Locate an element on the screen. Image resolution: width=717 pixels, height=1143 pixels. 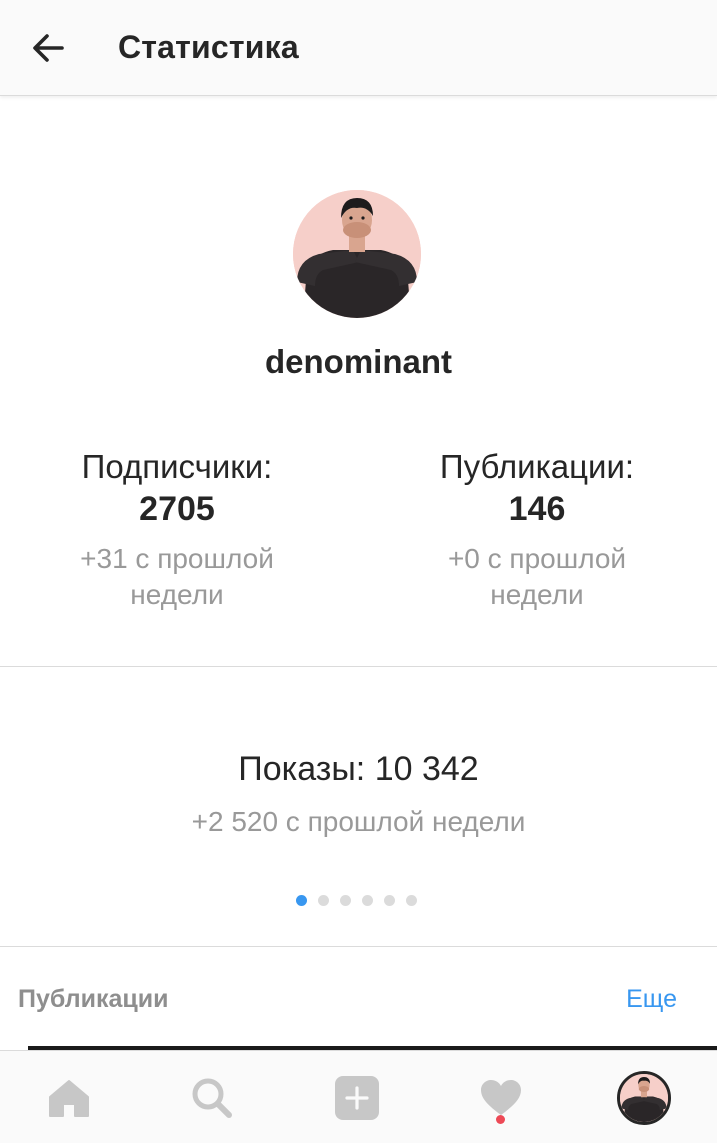
impressions-label: Показы: 10 342 is located at coordinates (358, 769).